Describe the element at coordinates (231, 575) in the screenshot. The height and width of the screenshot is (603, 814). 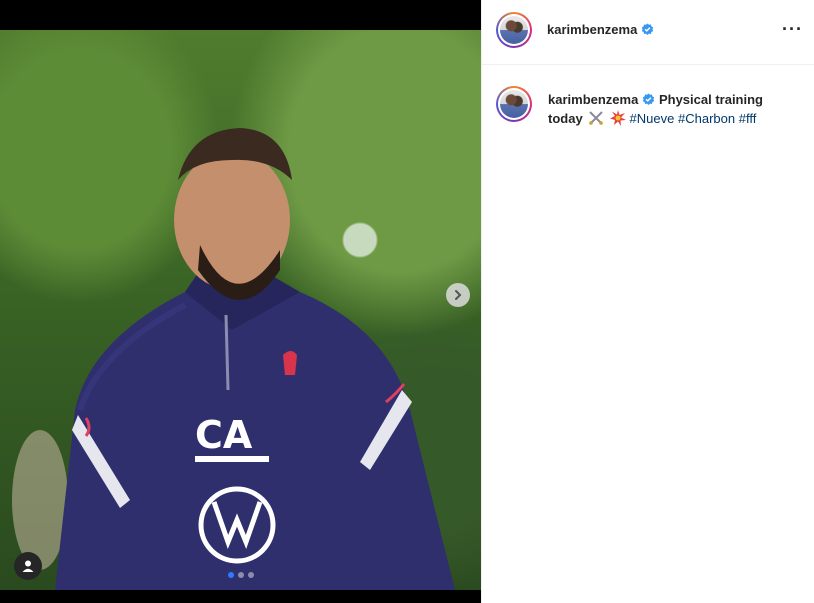
I see `carousel-dot-active` at that location.